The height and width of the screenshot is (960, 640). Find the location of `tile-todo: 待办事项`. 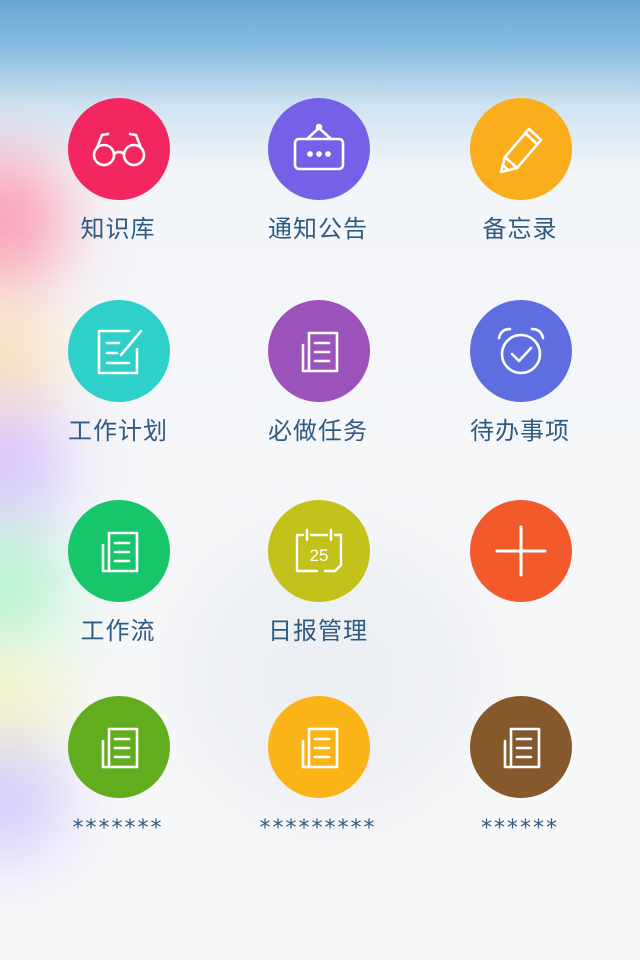

tile-todo: 待办事项 is located at coordinates (520, 390).